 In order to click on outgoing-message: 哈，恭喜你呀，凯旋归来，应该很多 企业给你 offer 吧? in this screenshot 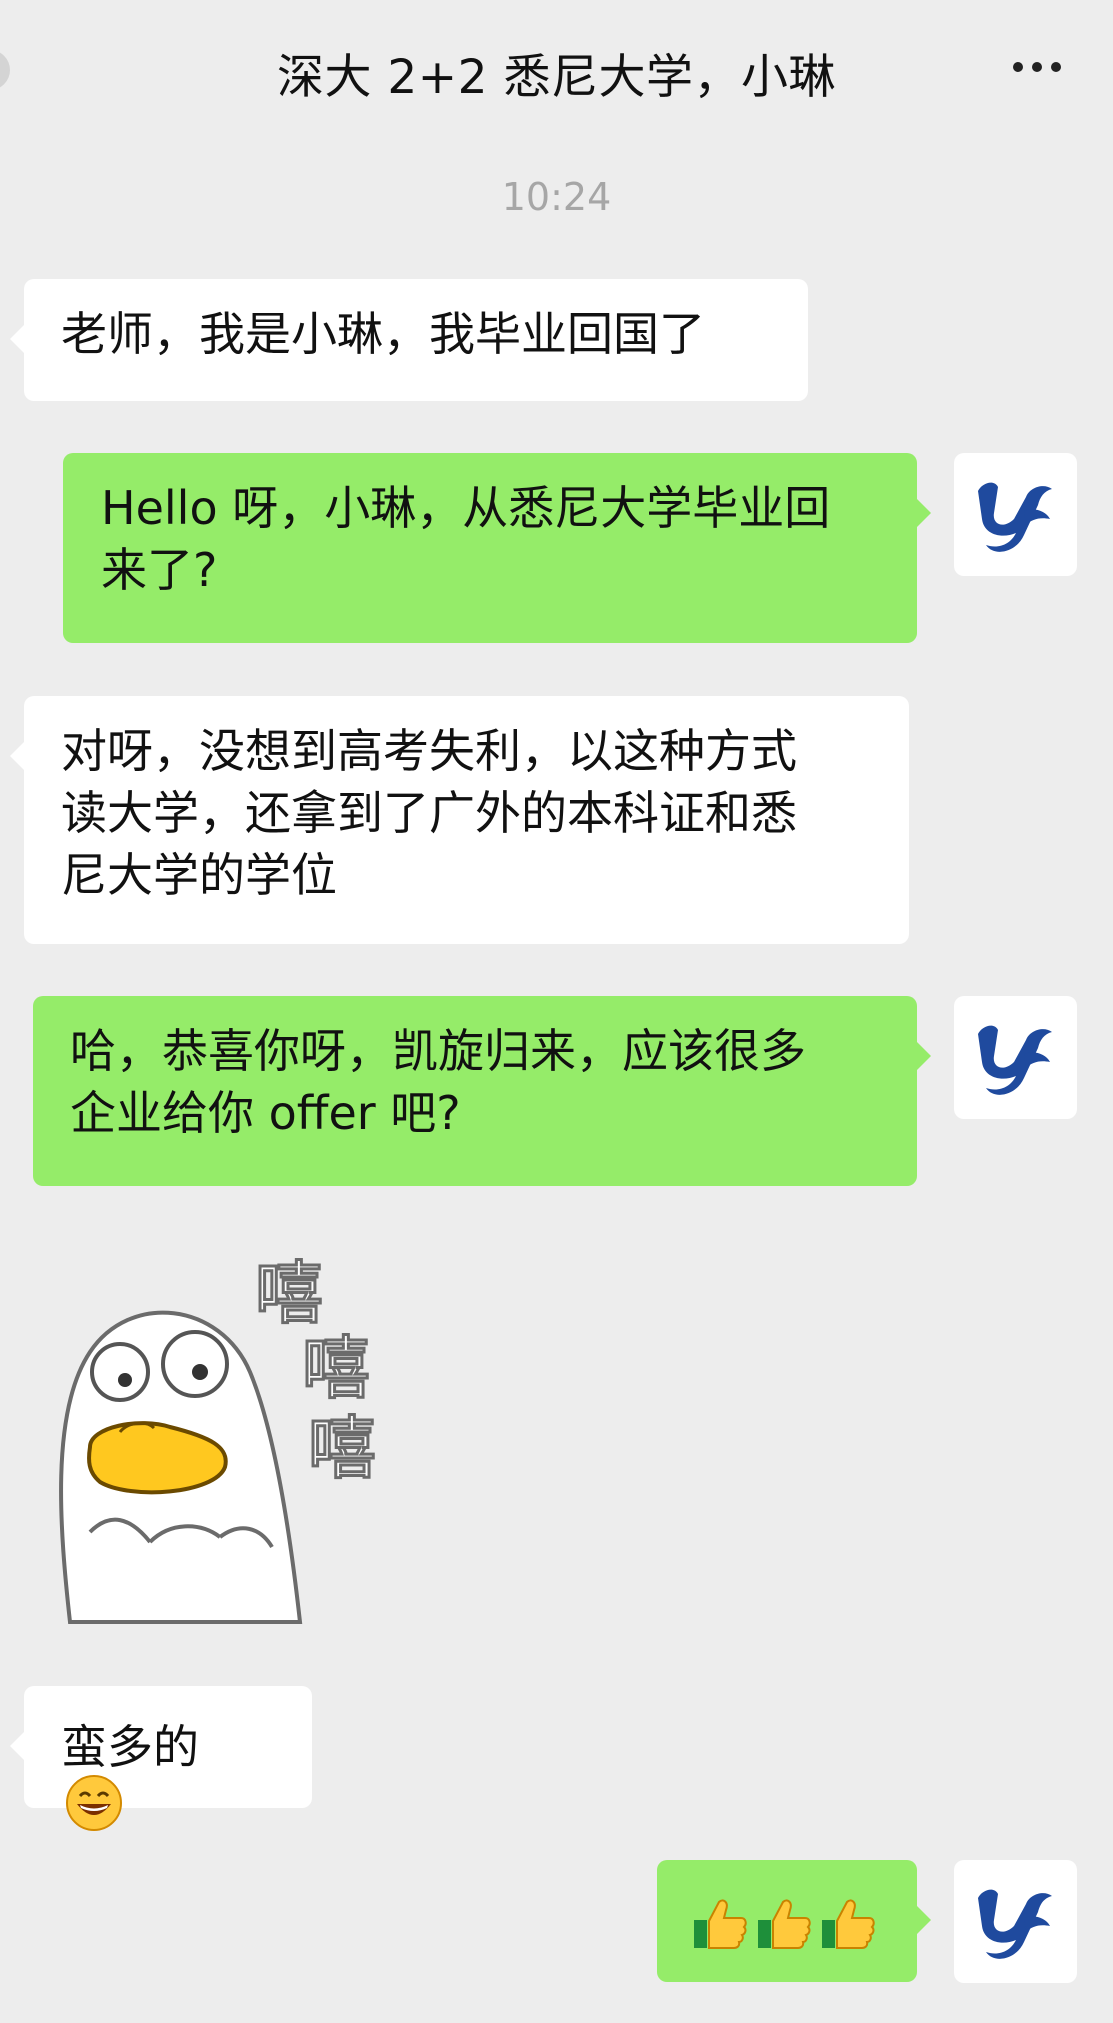, I will do `click(482, 1091)`.